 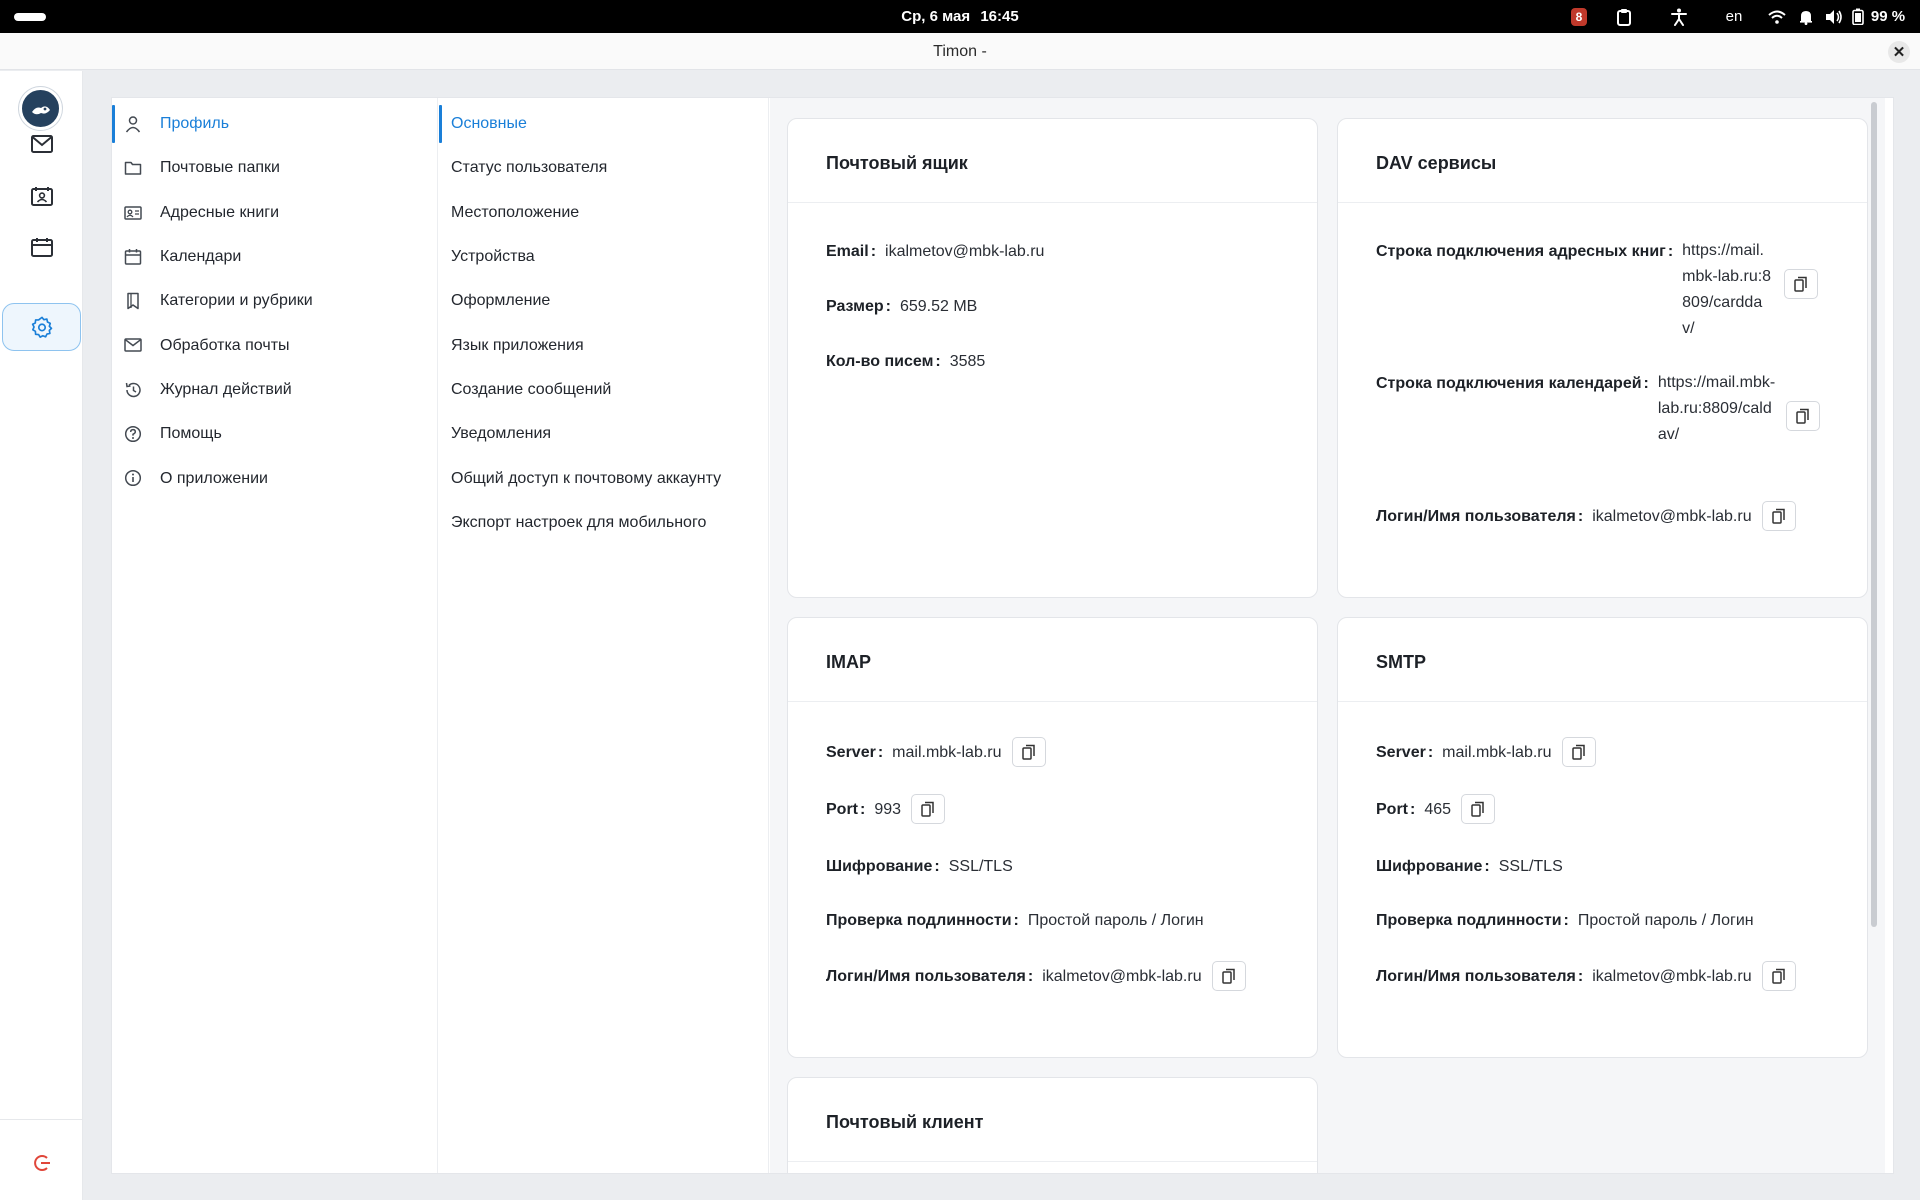 I want to click on smtp-port-value: 465, so click(x=1438, y=809).